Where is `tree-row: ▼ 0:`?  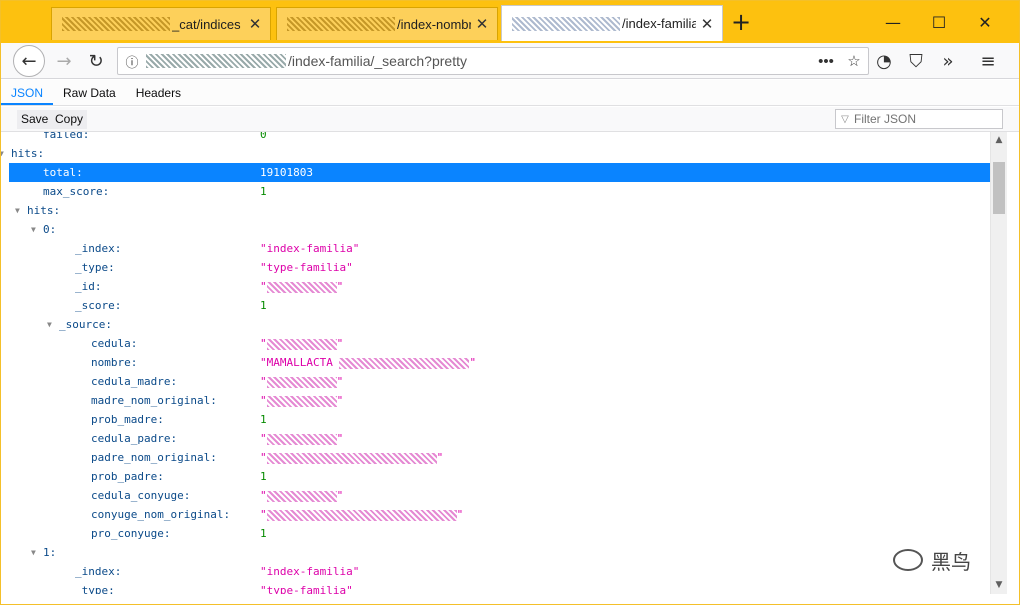 tree-row: ▼ 0: is located at coordinates (499, 229).